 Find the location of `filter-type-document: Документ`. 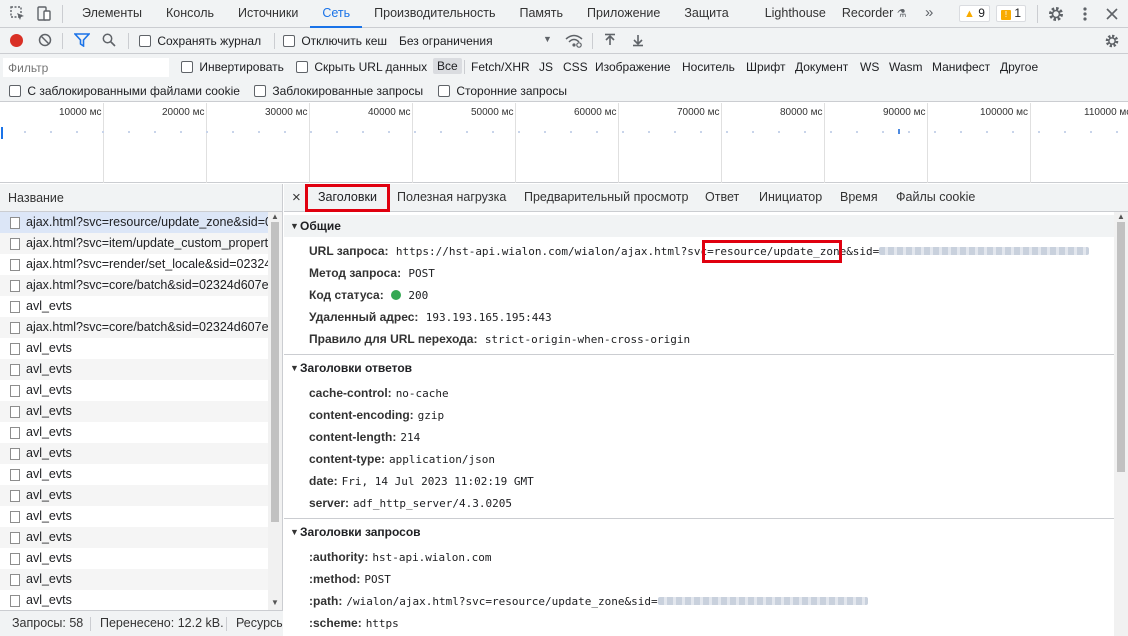

filter-type-document: Документ is located at coordinates (821, 67).